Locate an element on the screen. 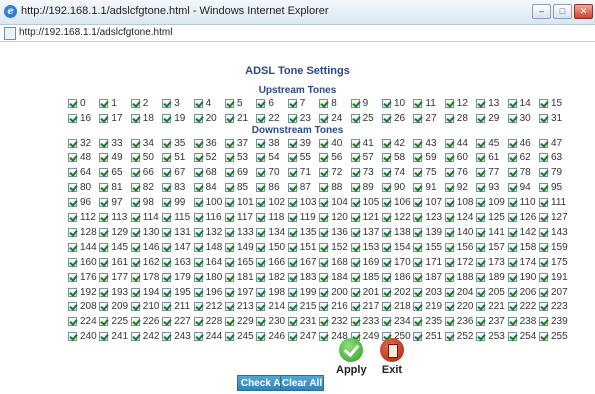 This screenshot has width=595, height=394. tone-checkbox-34: 34 is located at coordinates (142, 143).